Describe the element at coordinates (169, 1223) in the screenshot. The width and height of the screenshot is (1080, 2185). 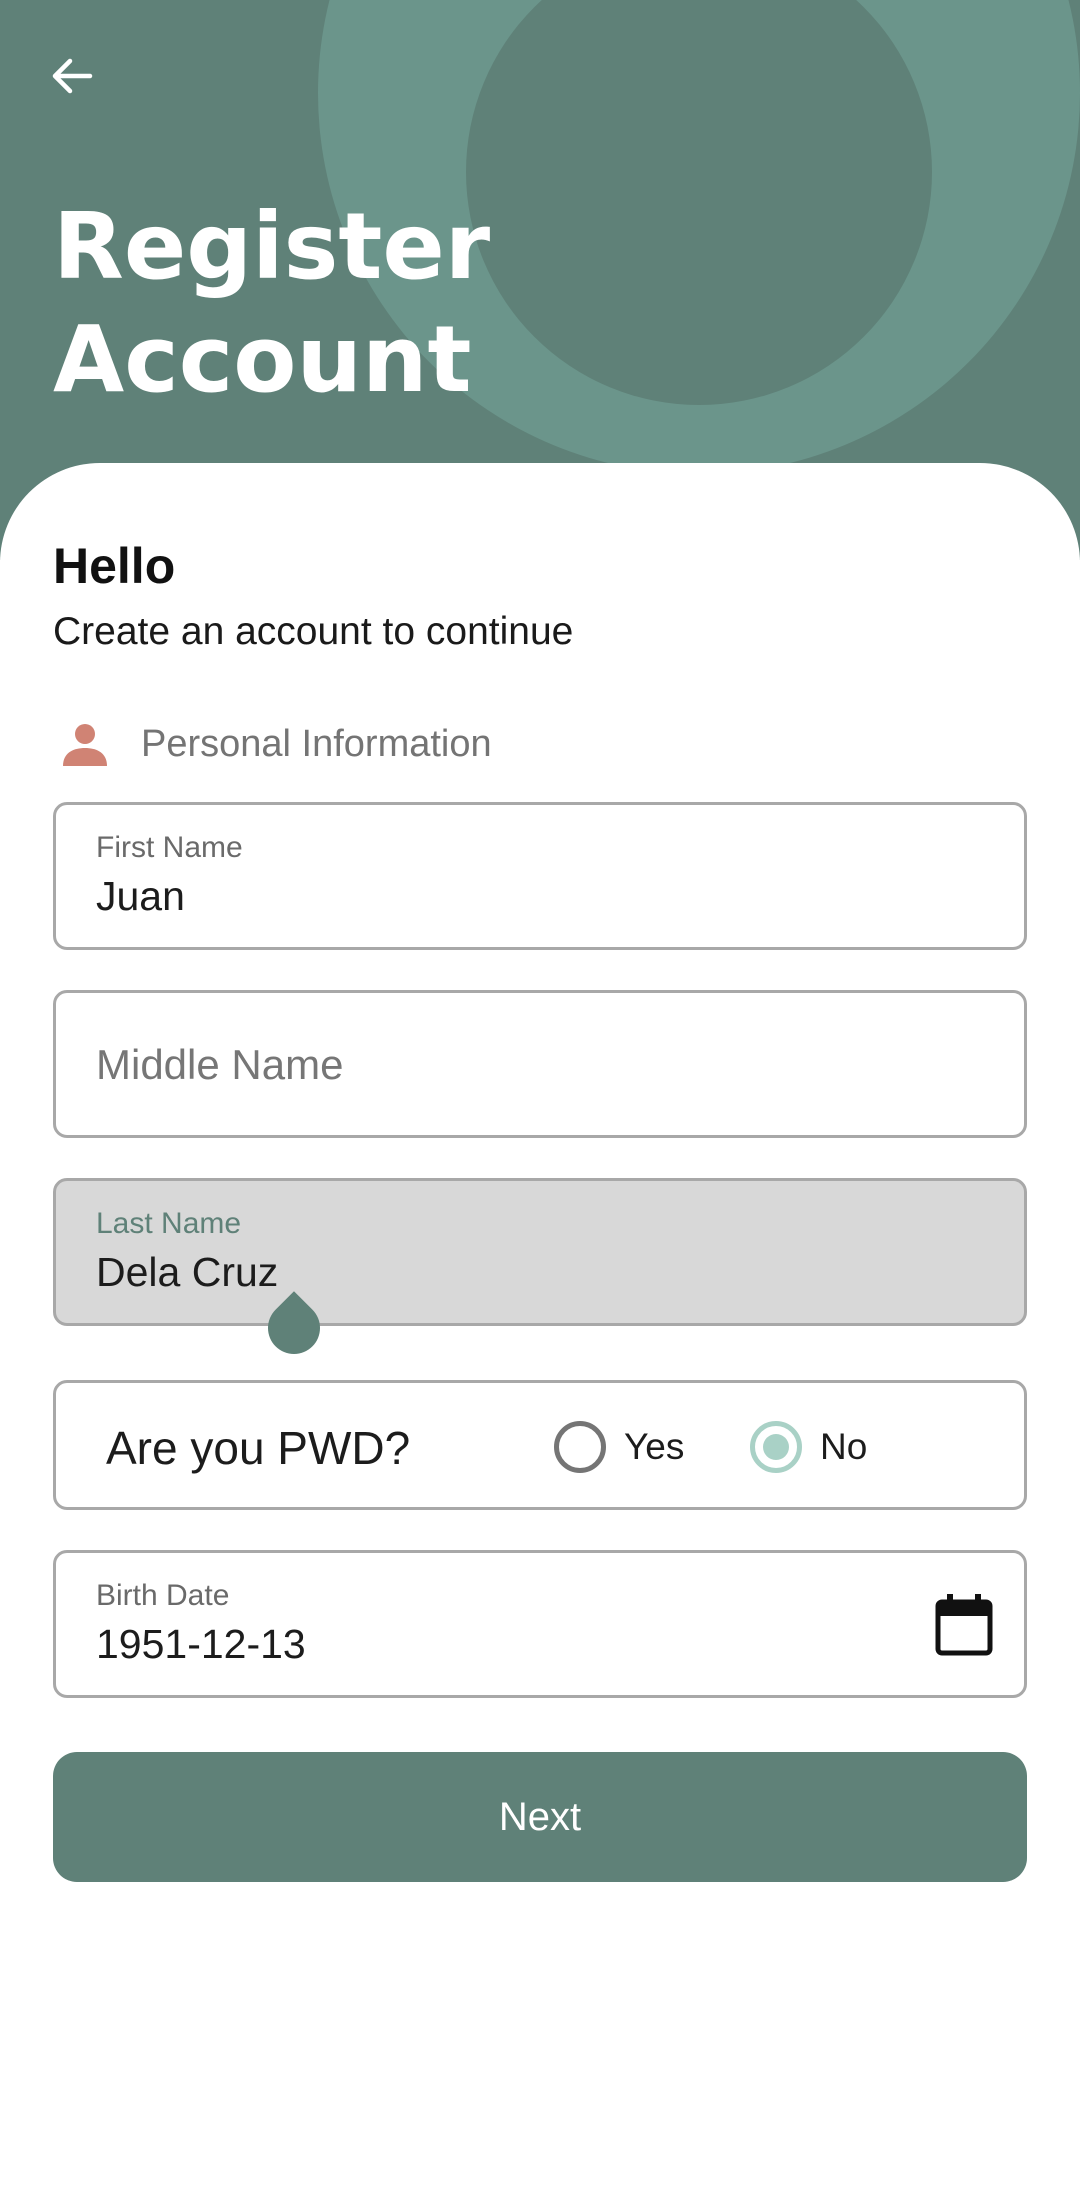
I see `last-name-label: Last Name` at that location.